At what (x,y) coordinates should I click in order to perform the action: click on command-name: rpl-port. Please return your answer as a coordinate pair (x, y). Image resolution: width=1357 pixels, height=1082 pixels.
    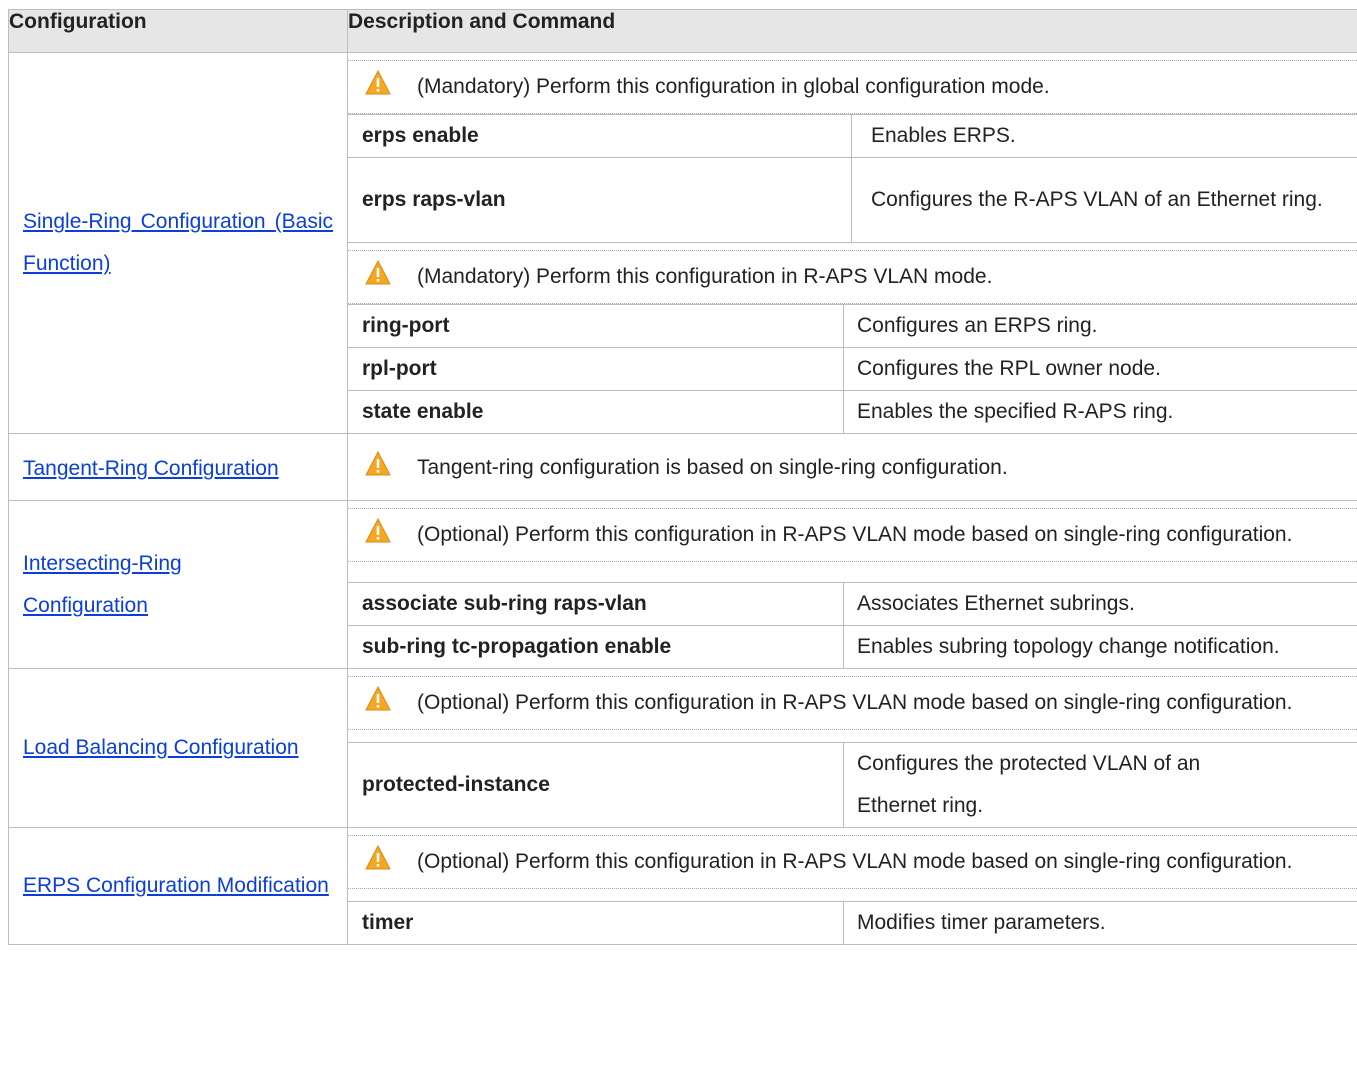
    Looking at the image, I should click on (596, 369).